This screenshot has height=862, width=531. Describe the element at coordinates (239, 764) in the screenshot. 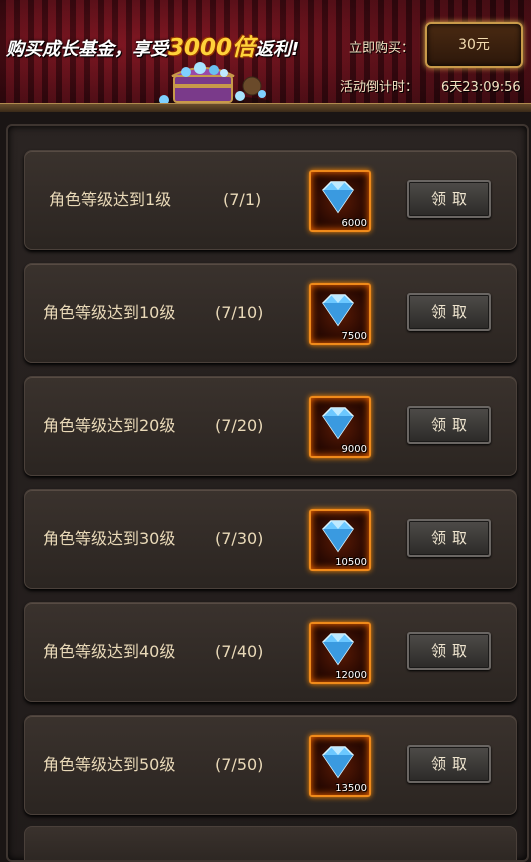

I see `reward-progress: (7/50)` at that location.